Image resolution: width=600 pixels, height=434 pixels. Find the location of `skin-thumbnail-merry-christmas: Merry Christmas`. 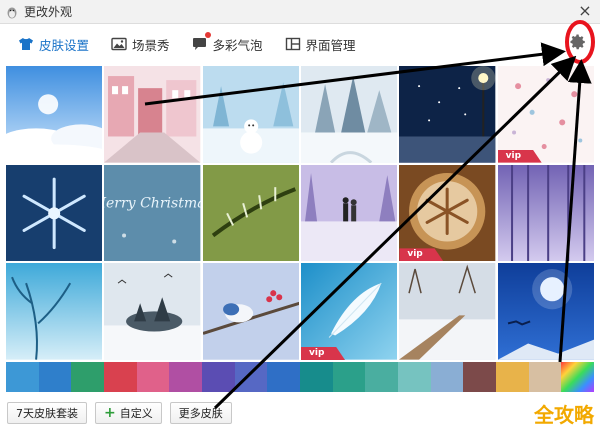

skin-thumbnail-merry-christmas: Merry Christmas is located at coordinates (152, 213).